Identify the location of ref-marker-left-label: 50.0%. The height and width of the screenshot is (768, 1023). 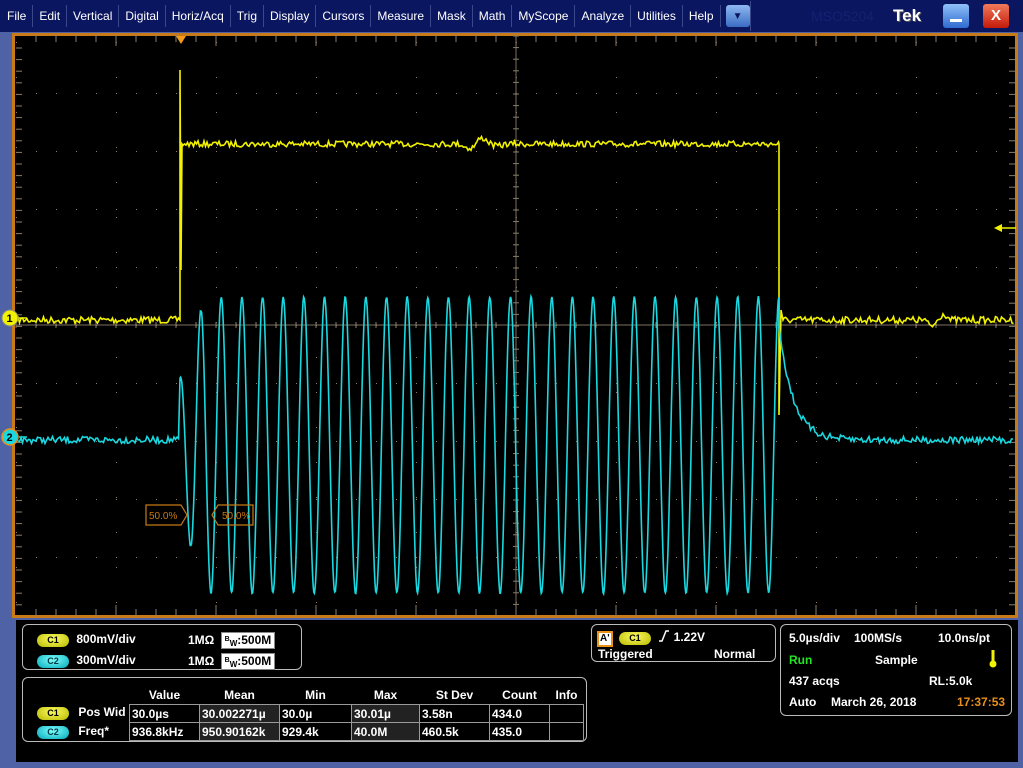
(163, 516).